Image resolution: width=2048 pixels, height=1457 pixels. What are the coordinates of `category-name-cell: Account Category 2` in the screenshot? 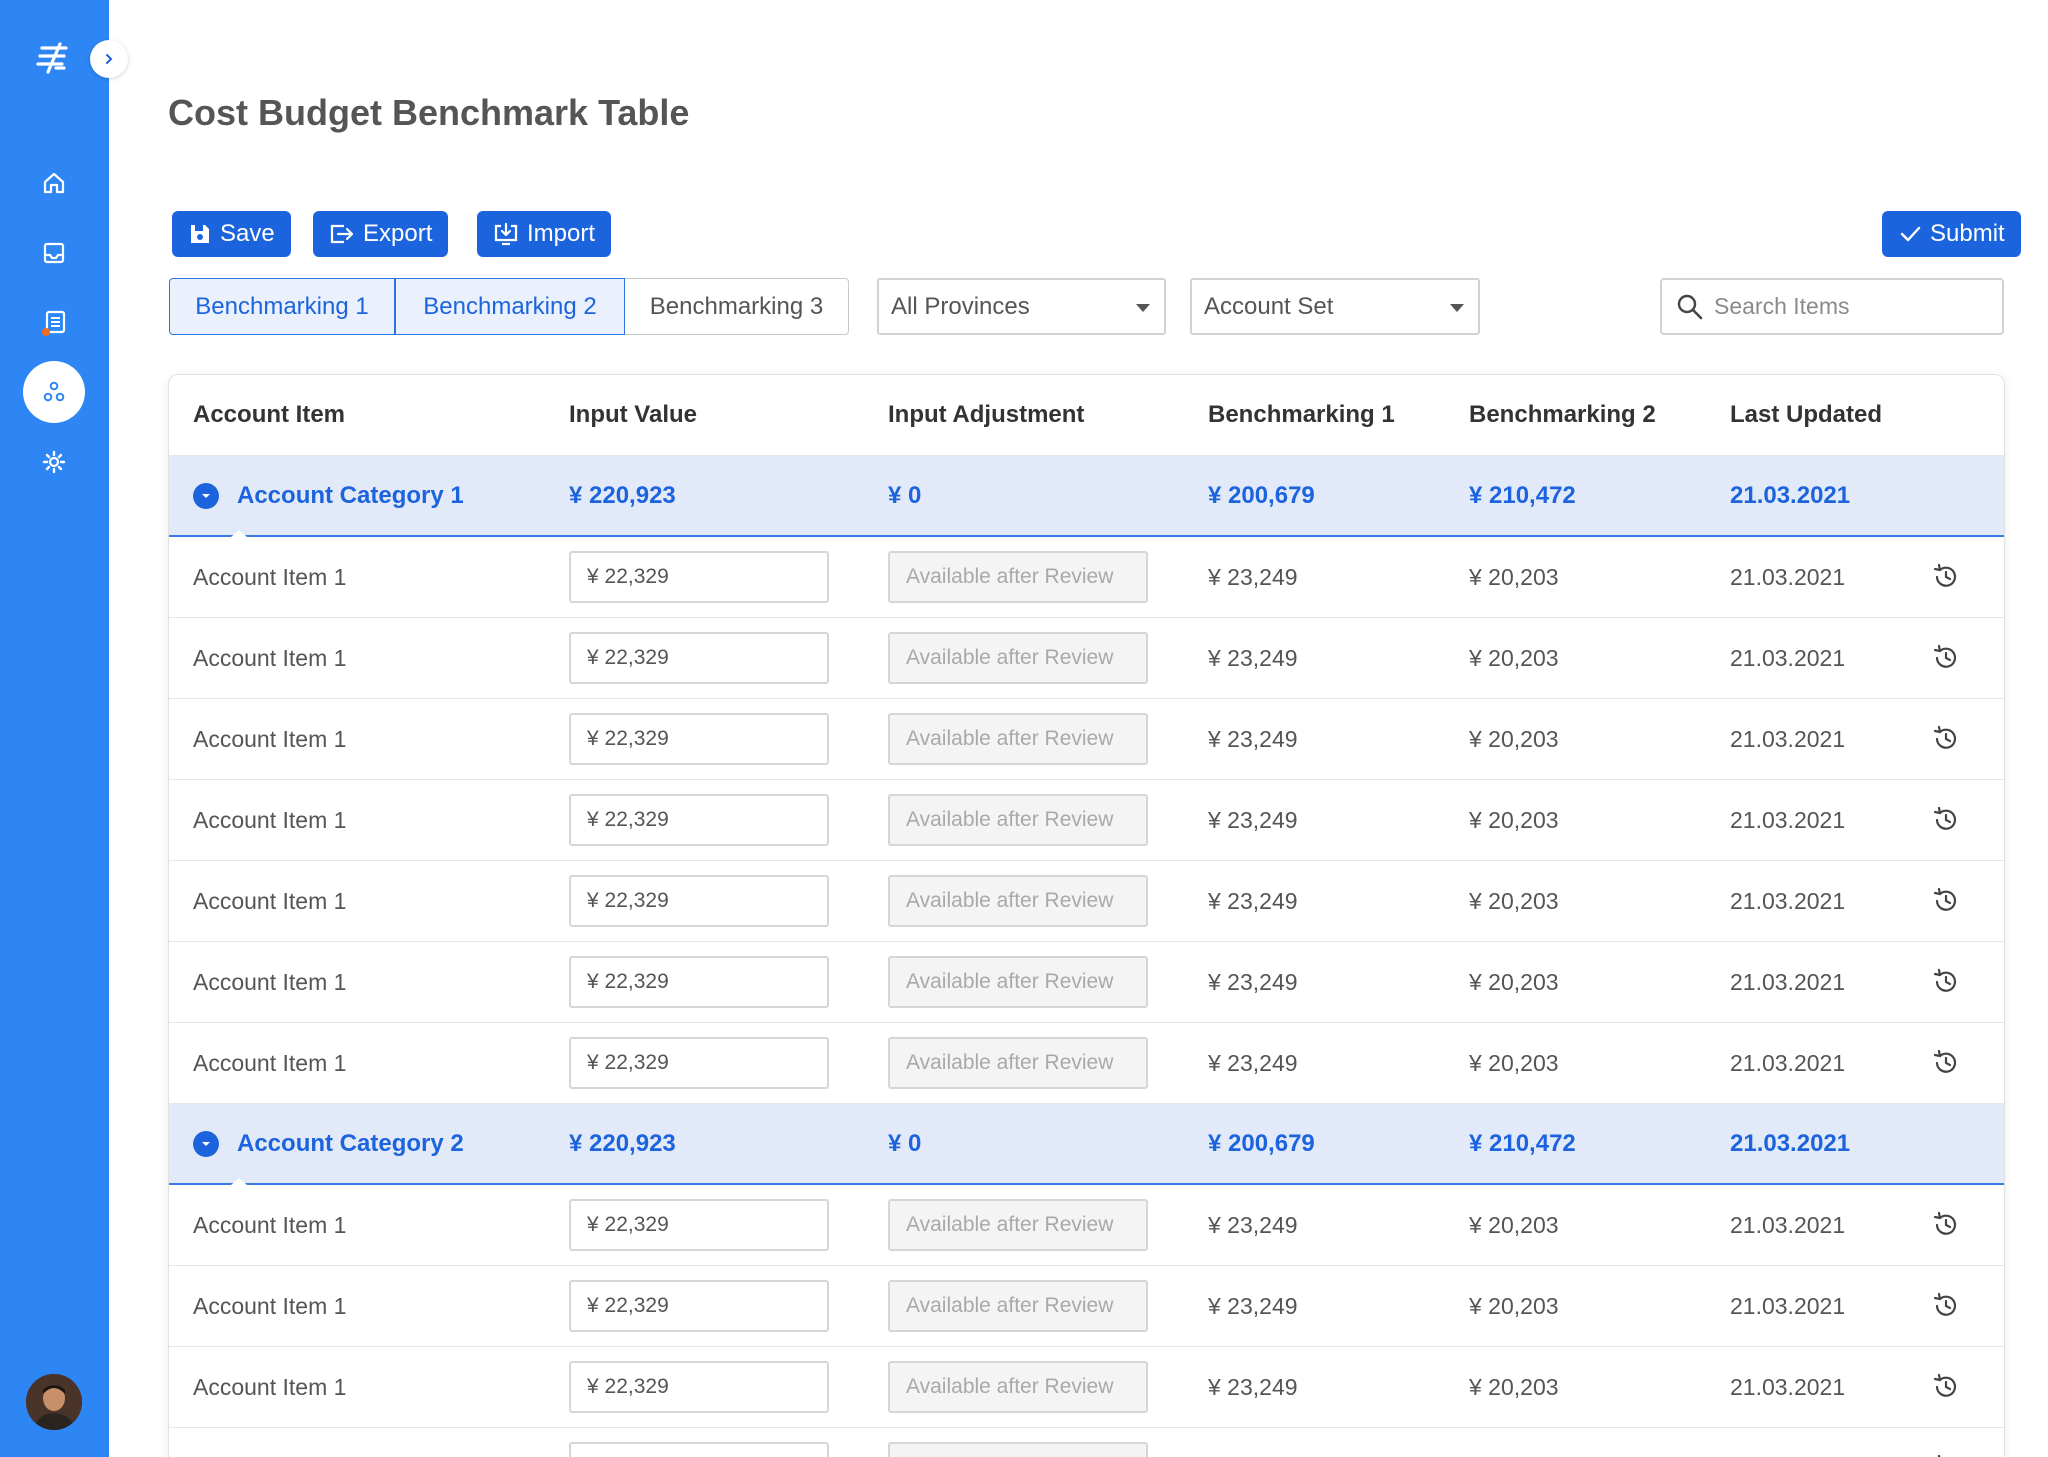 It's located at (328, 1144).